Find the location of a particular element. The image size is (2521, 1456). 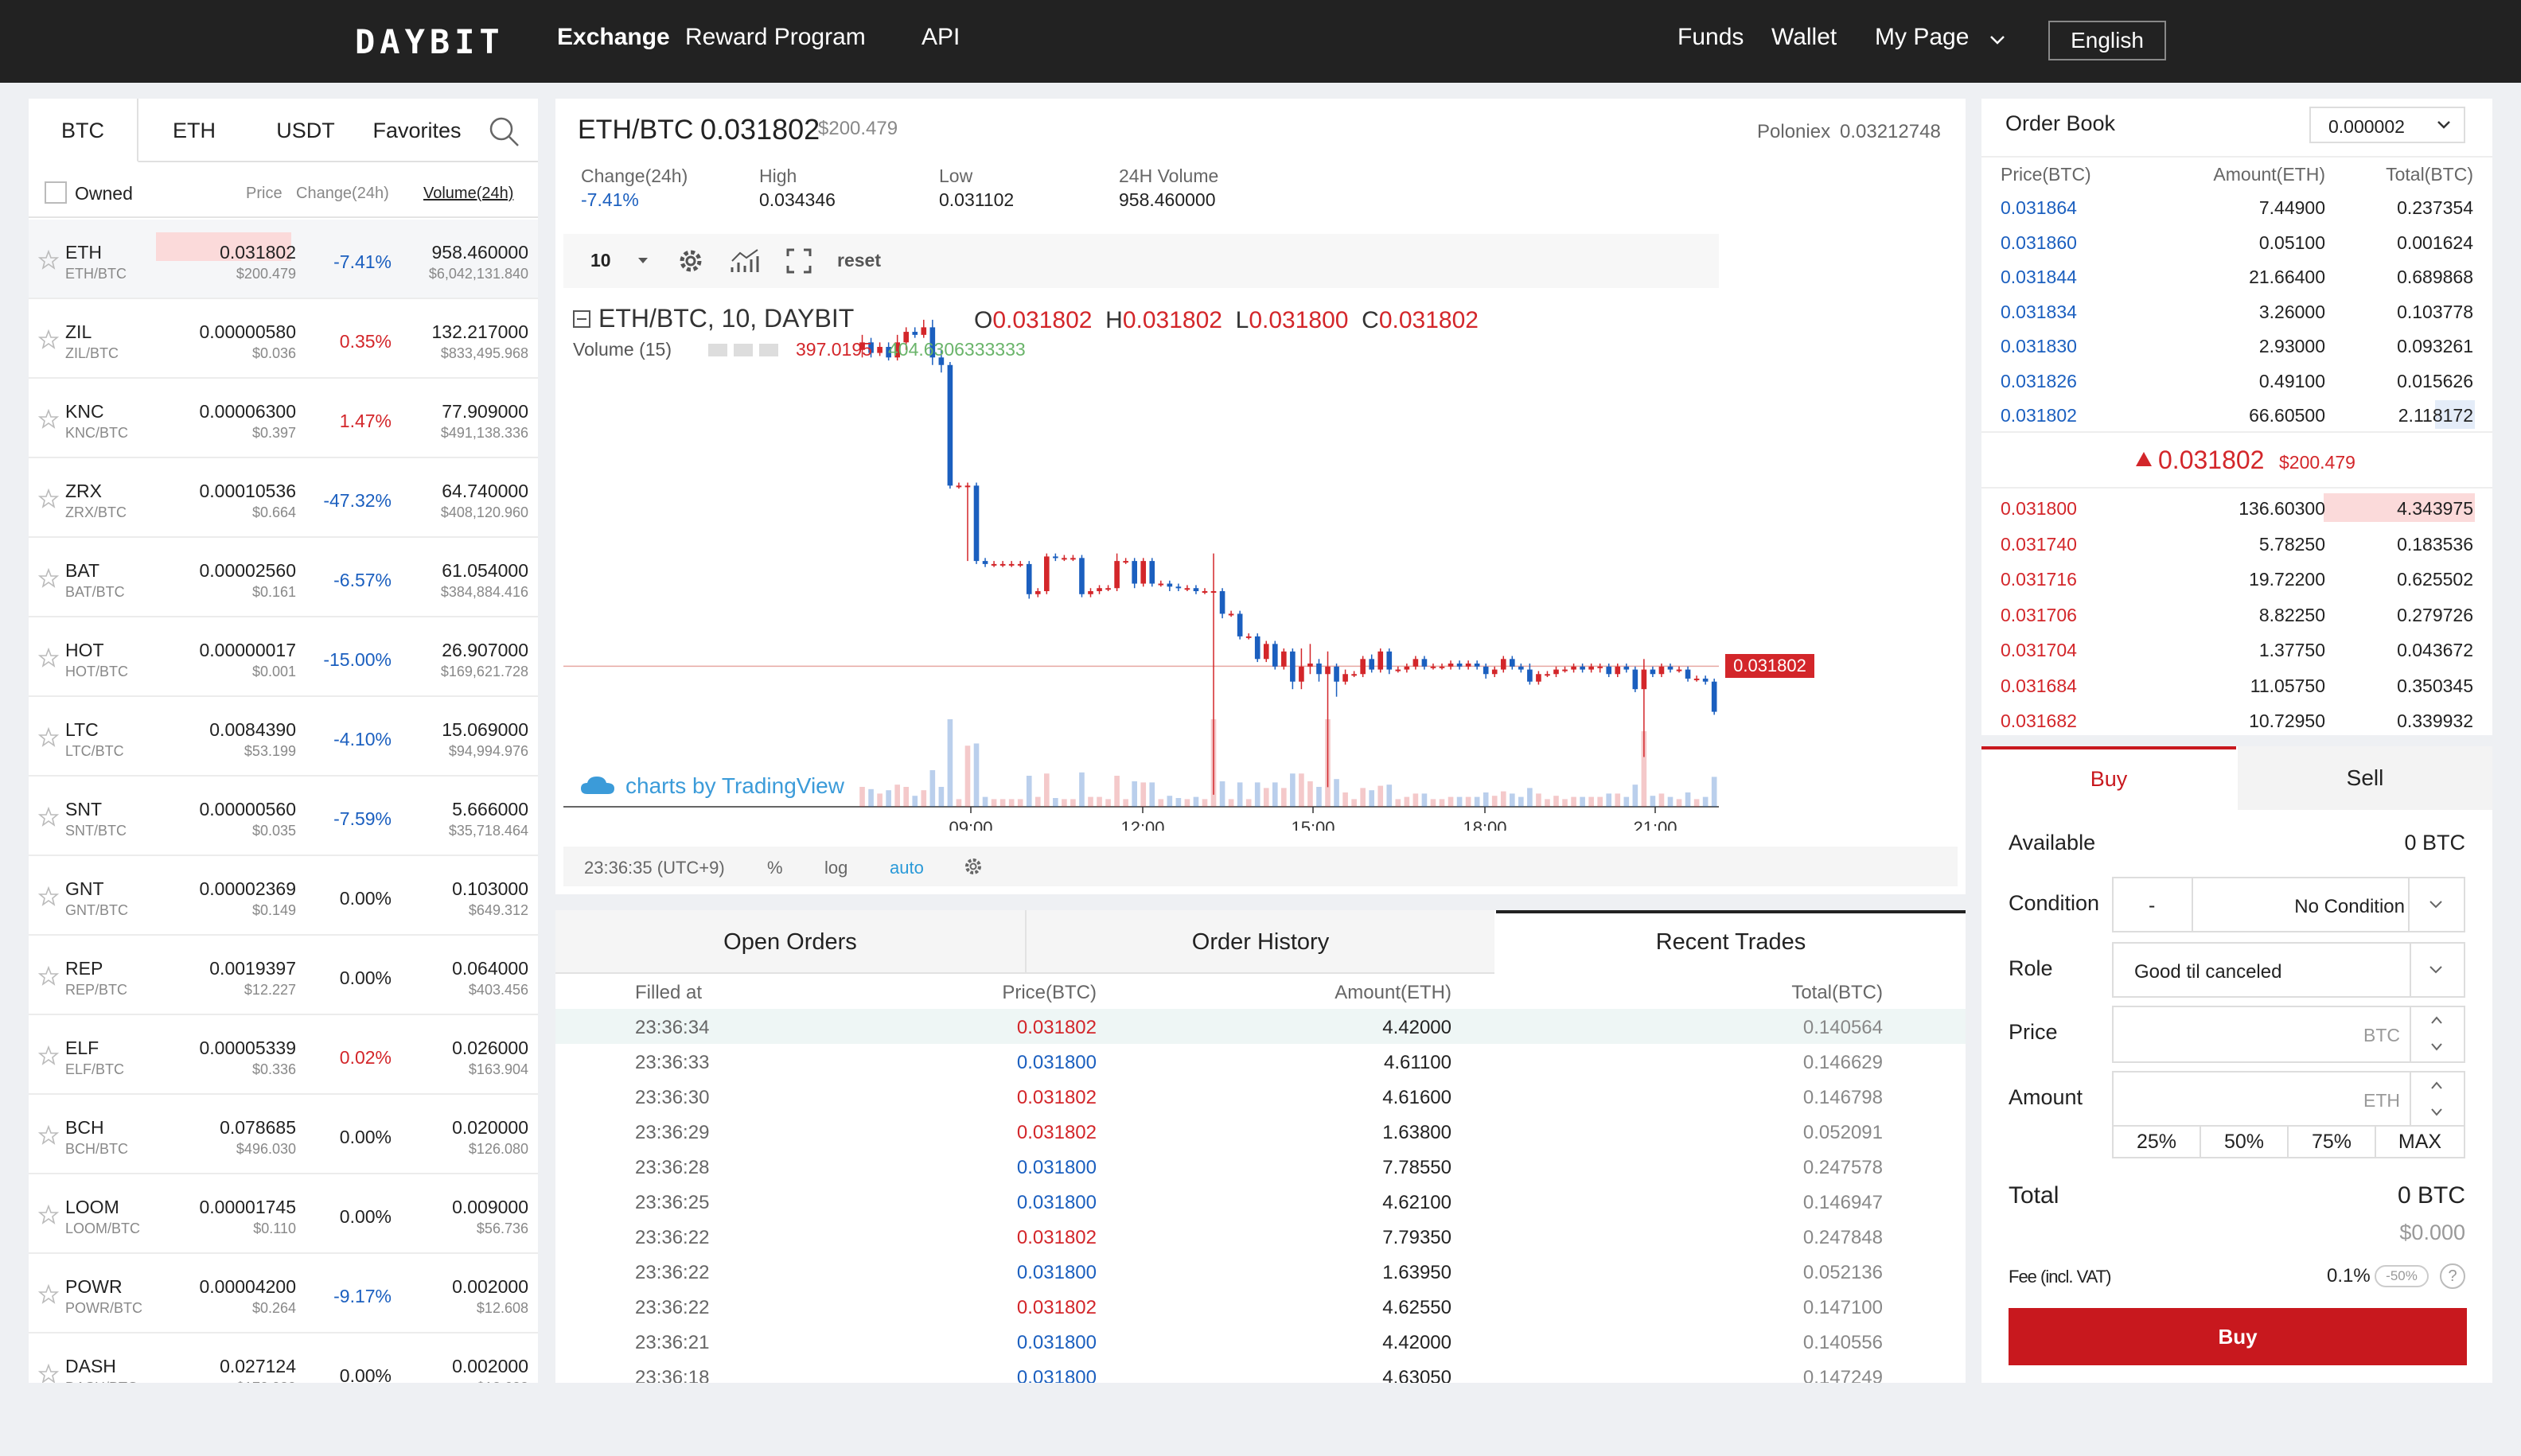

amount-input: ETH is located at coordinates (2288, 1099).